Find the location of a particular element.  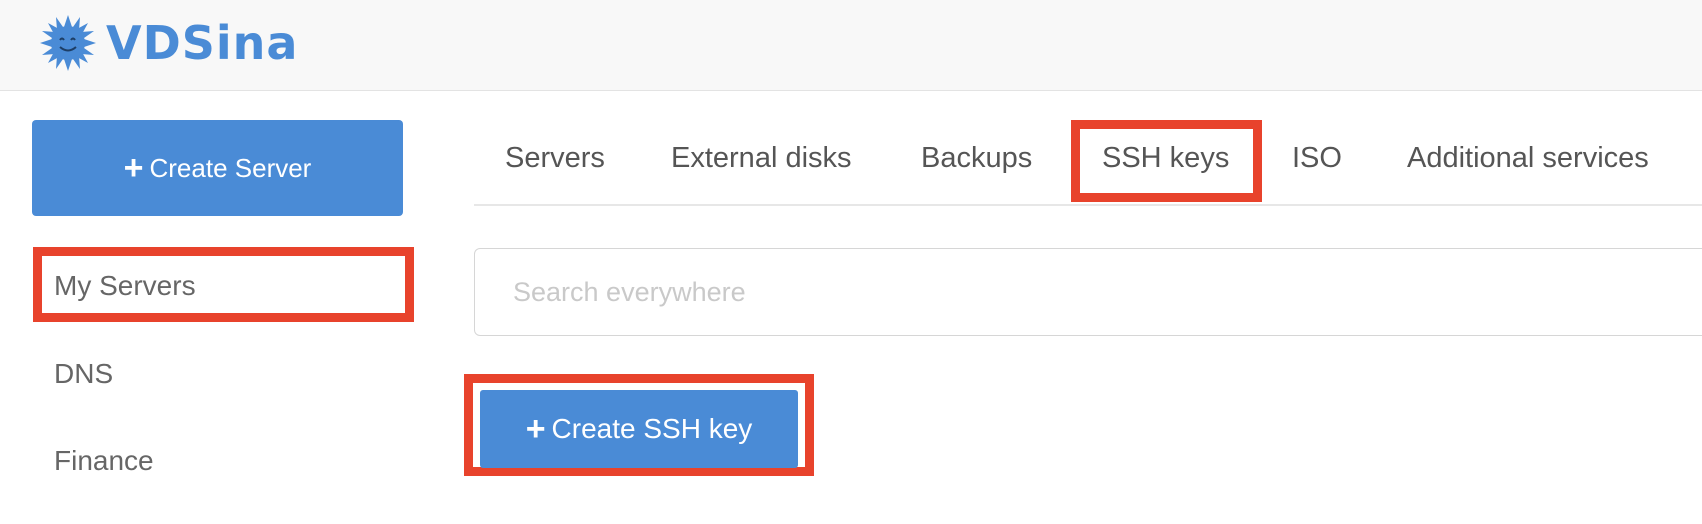

create-server-label: Create Server is located at coordinates (230, 167).